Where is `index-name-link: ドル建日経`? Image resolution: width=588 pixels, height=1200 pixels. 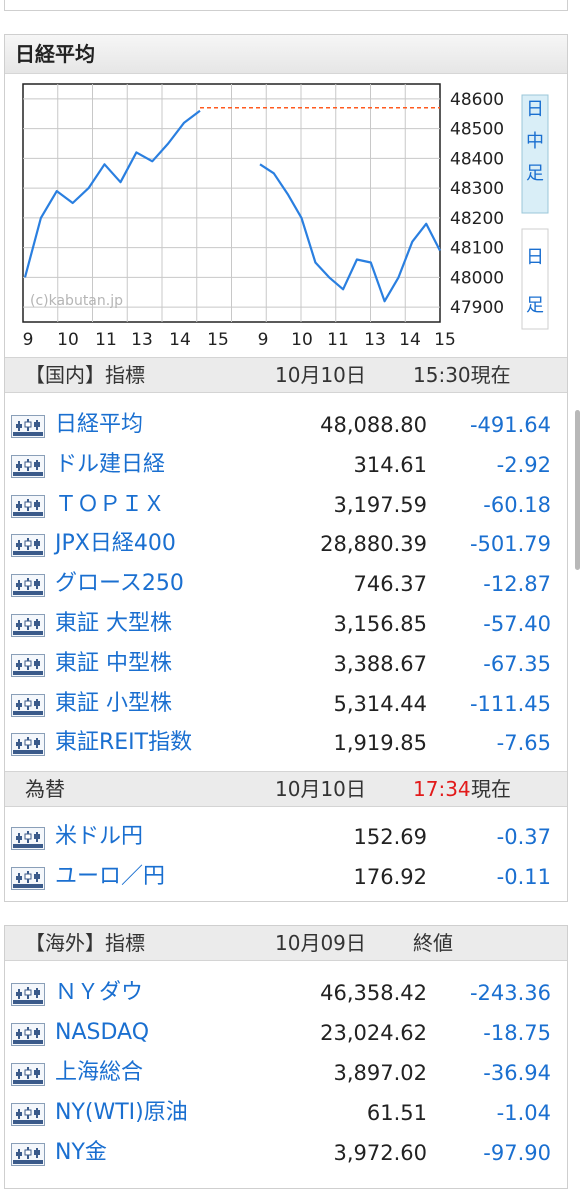 index-name-link: ドル建日経 is located at coordinates (110, 465).